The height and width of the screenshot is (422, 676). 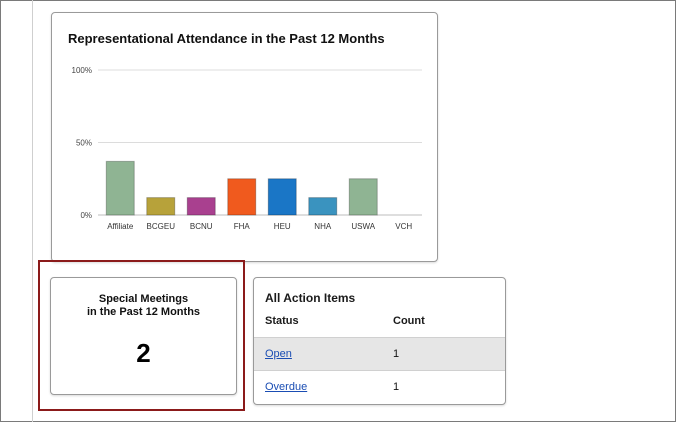 I want to click on status-link-open: Open, so click(x=278, y=354).